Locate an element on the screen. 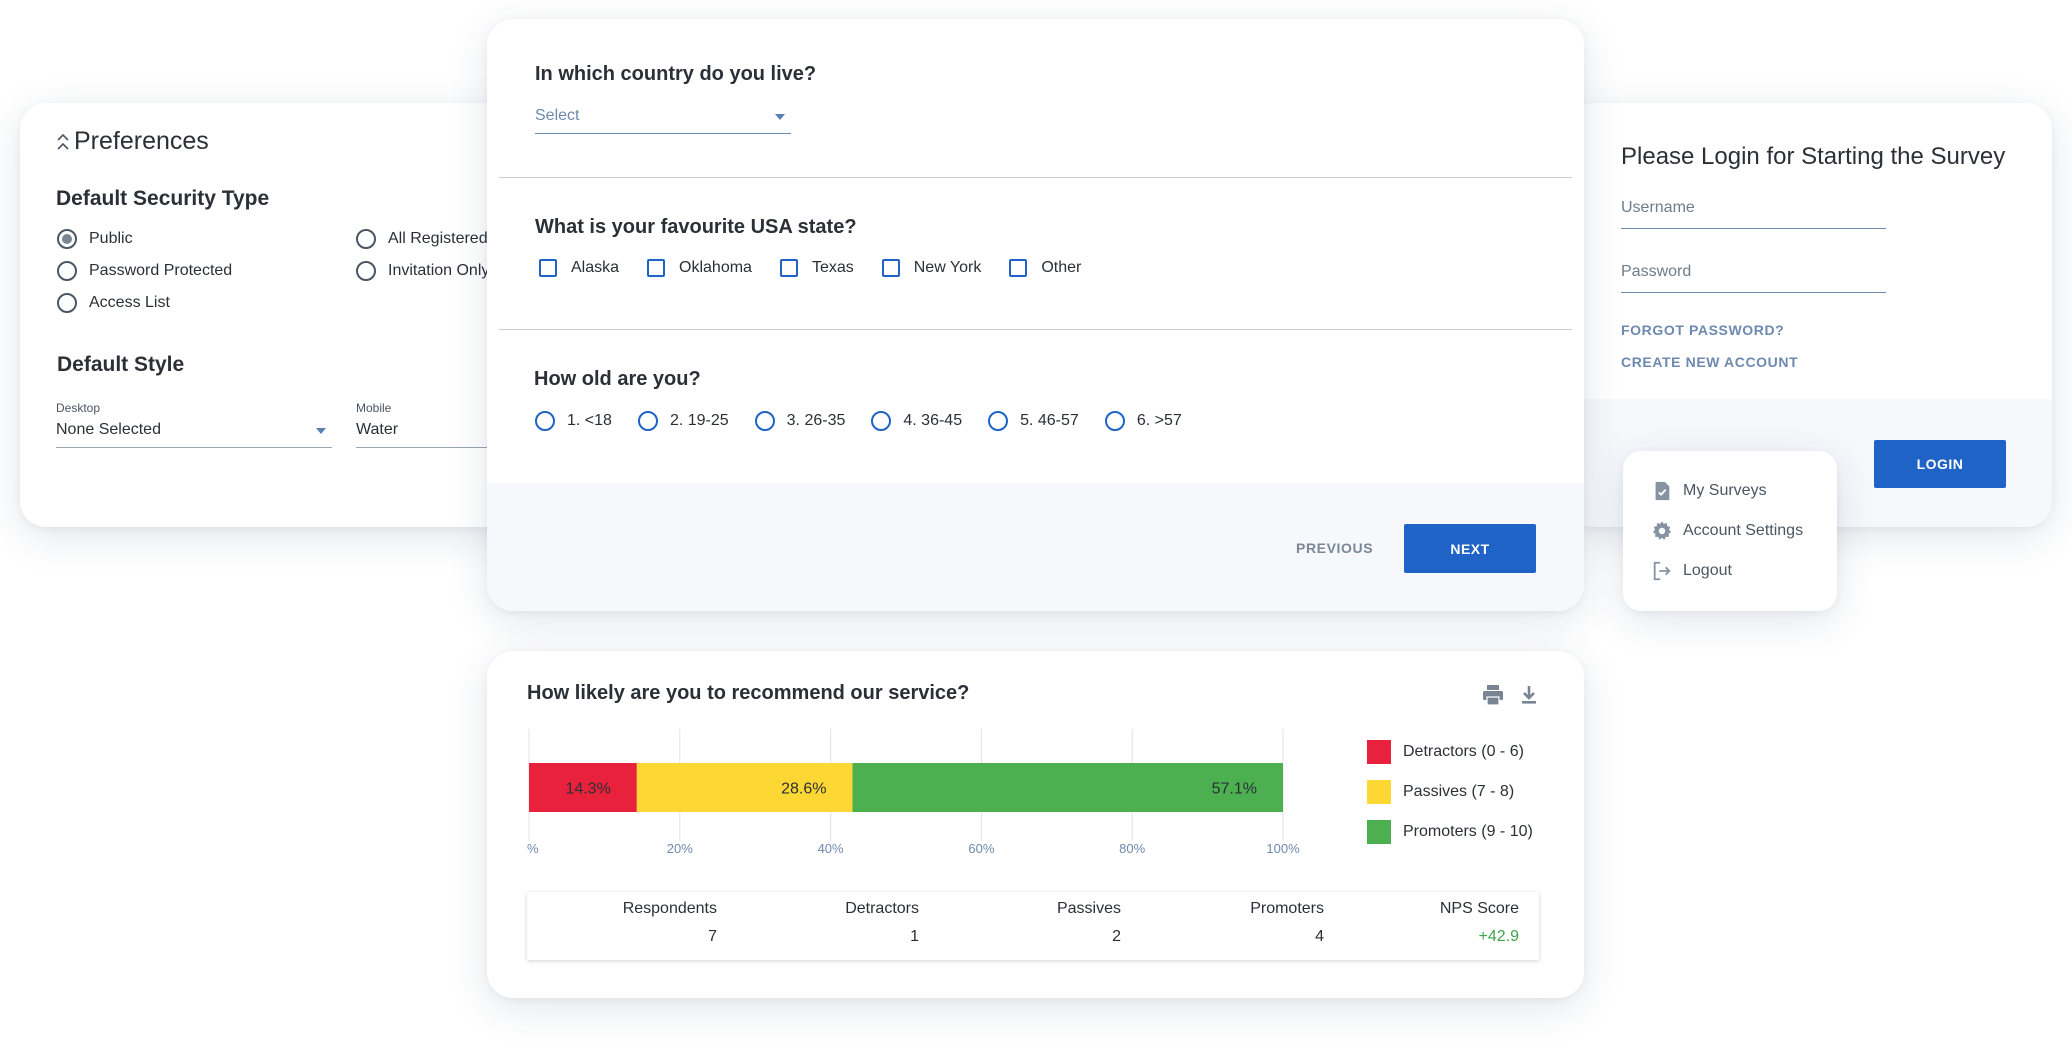 Image resolution: width=2072 pixels, height=1058 pixels. stat-header: Promoters is located at coordinates (1287, 908).